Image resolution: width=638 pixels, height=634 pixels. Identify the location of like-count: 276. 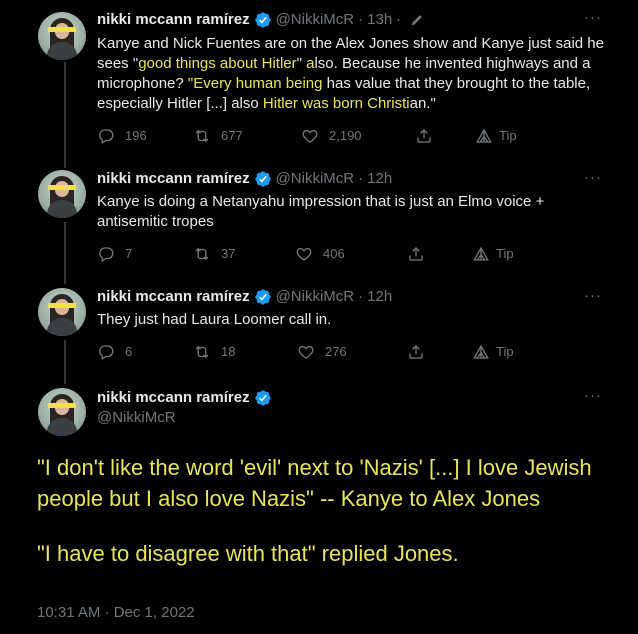
(336, 351).